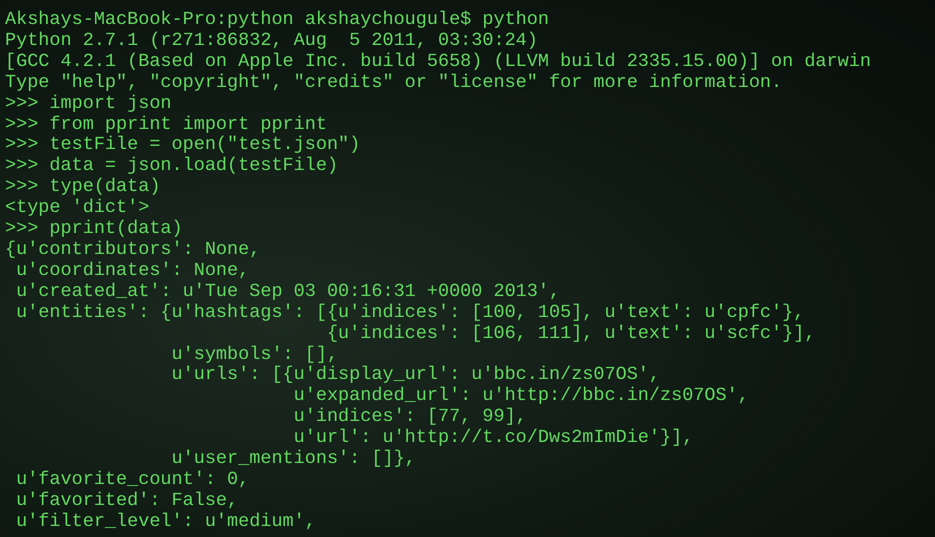 This screenshot has width=935, height=537. Describe the element at coordinates (166, 125) in the screenshot. I see `terminal-line: >>> from pprint import pprint` at that location.